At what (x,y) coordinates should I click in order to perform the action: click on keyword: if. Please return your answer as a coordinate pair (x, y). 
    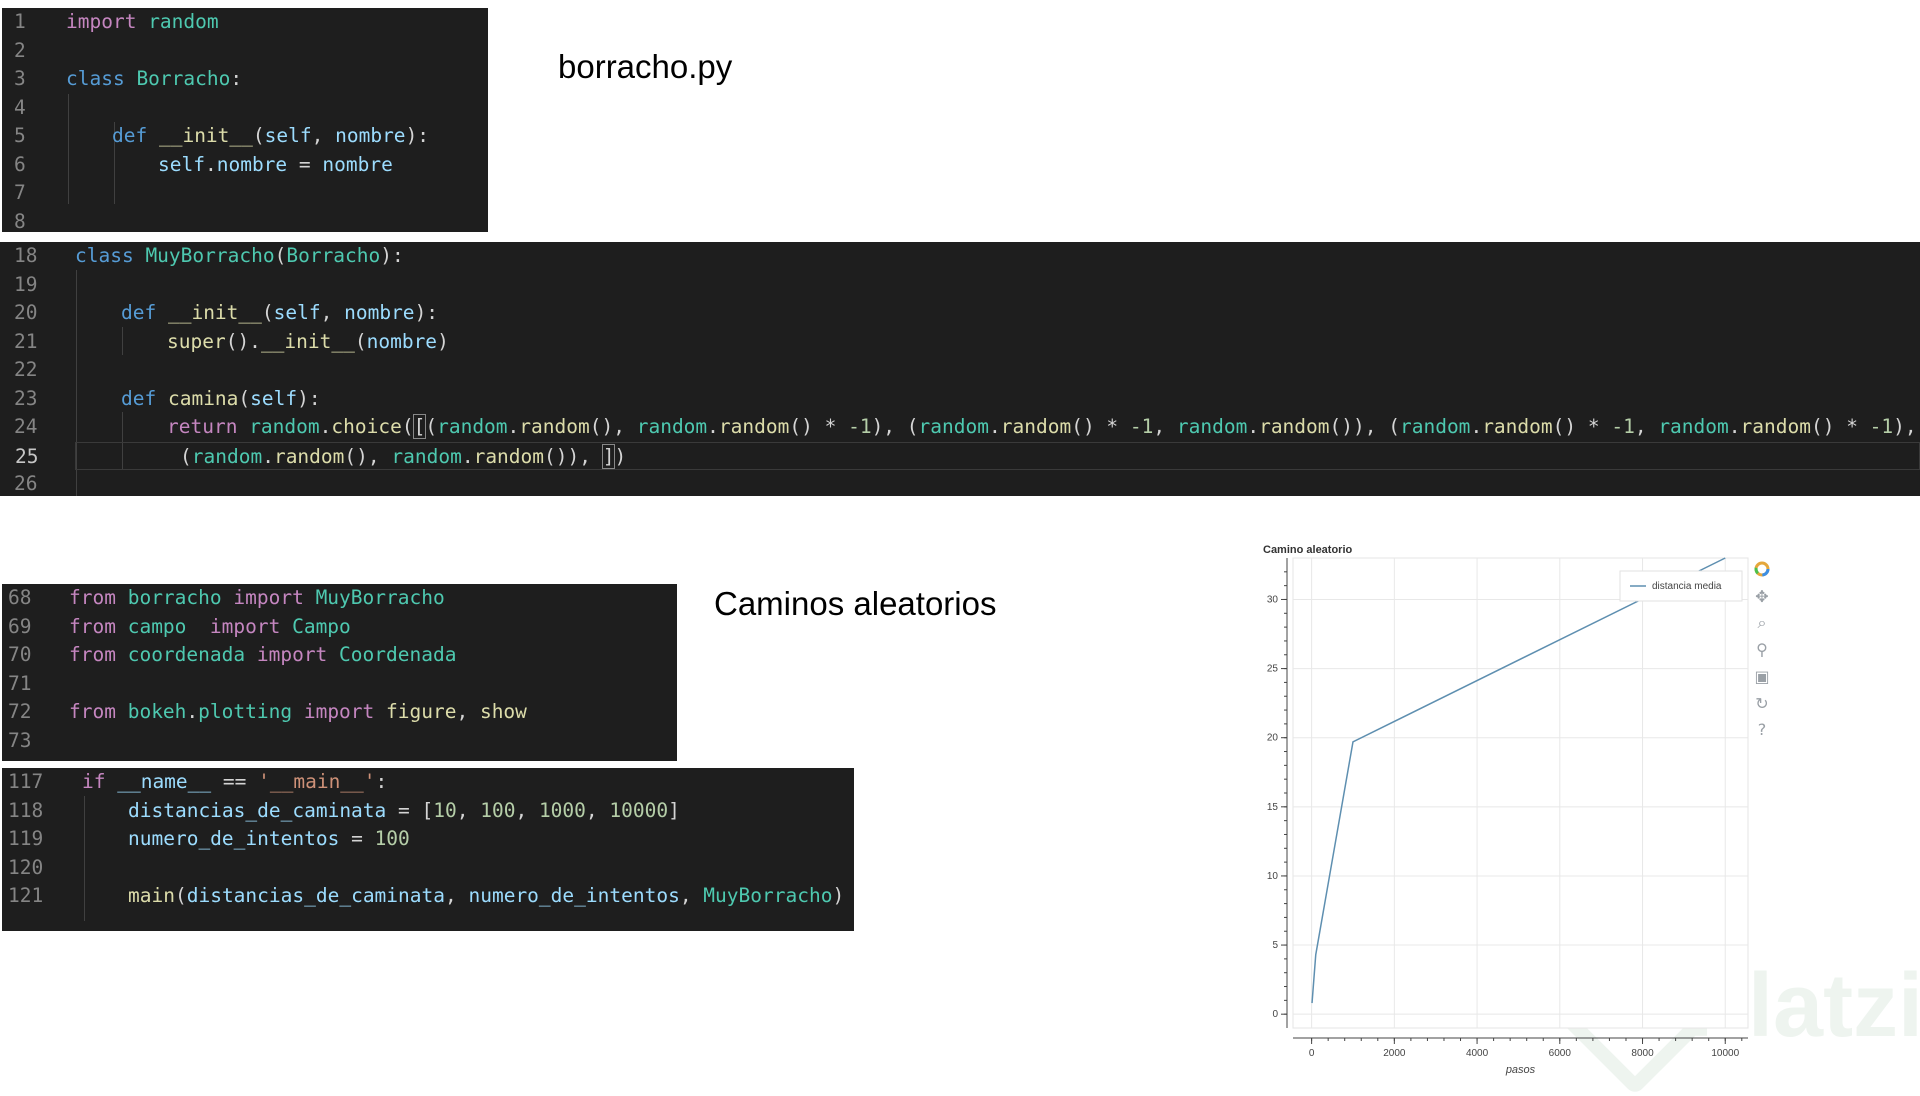
    Looking at the image, I should click on (94, 781).